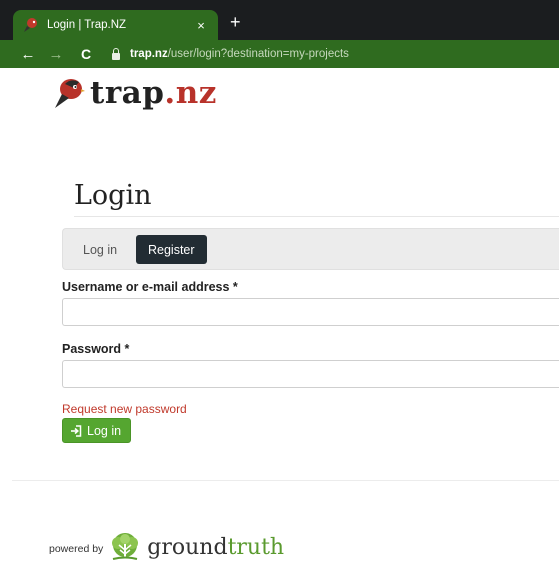  Describe the element at coordinates (127, 93) in the screenshot. I see `logo-text-trap: trap` at that location.